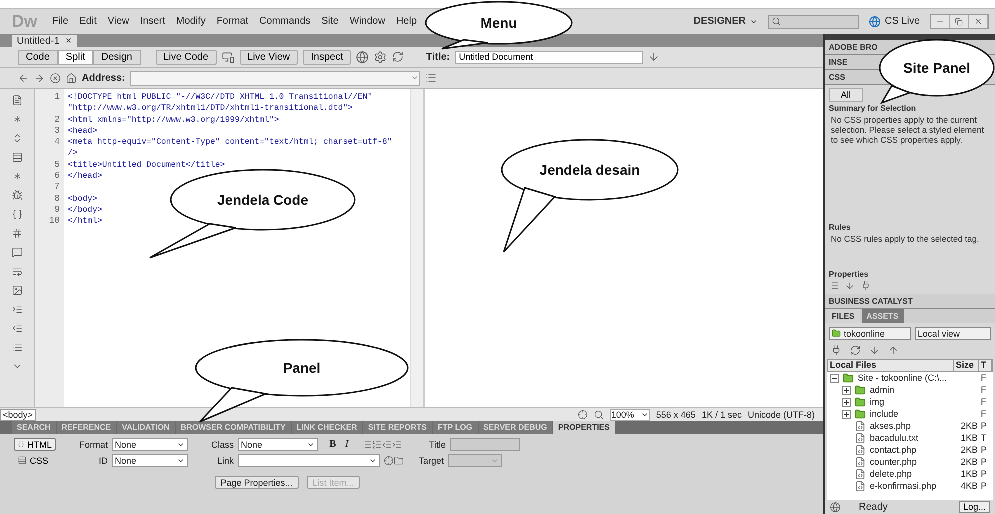  Describe the element at coordinates (905, 239) in the screenshot. I see `rules-text: No CSS rules apply to the selected tag.` at that location.